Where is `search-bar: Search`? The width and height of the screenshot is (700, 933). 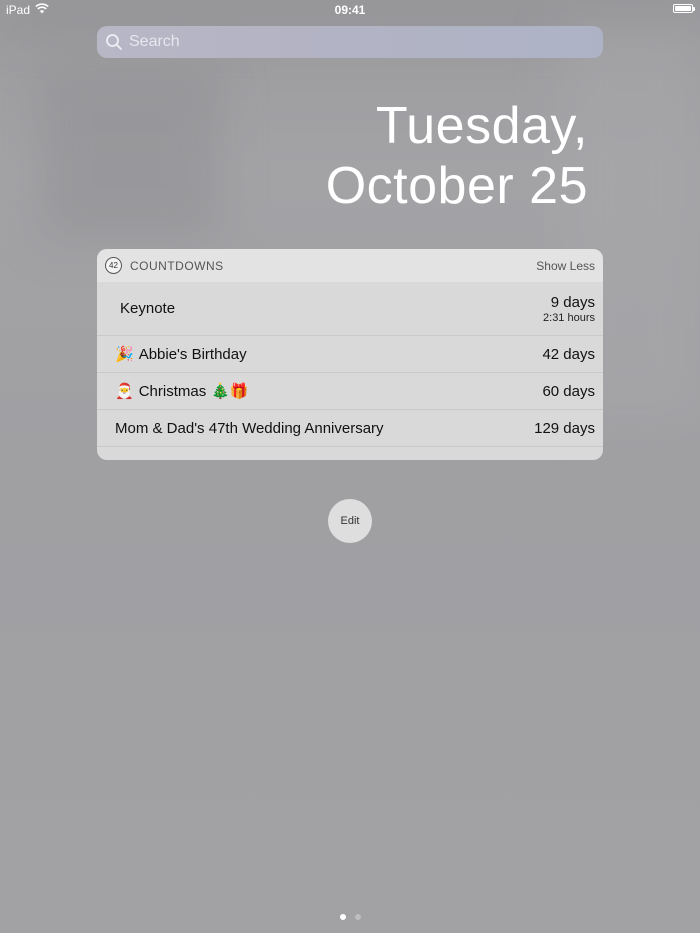
search-bar: Search is located at coordinates (350, 42).